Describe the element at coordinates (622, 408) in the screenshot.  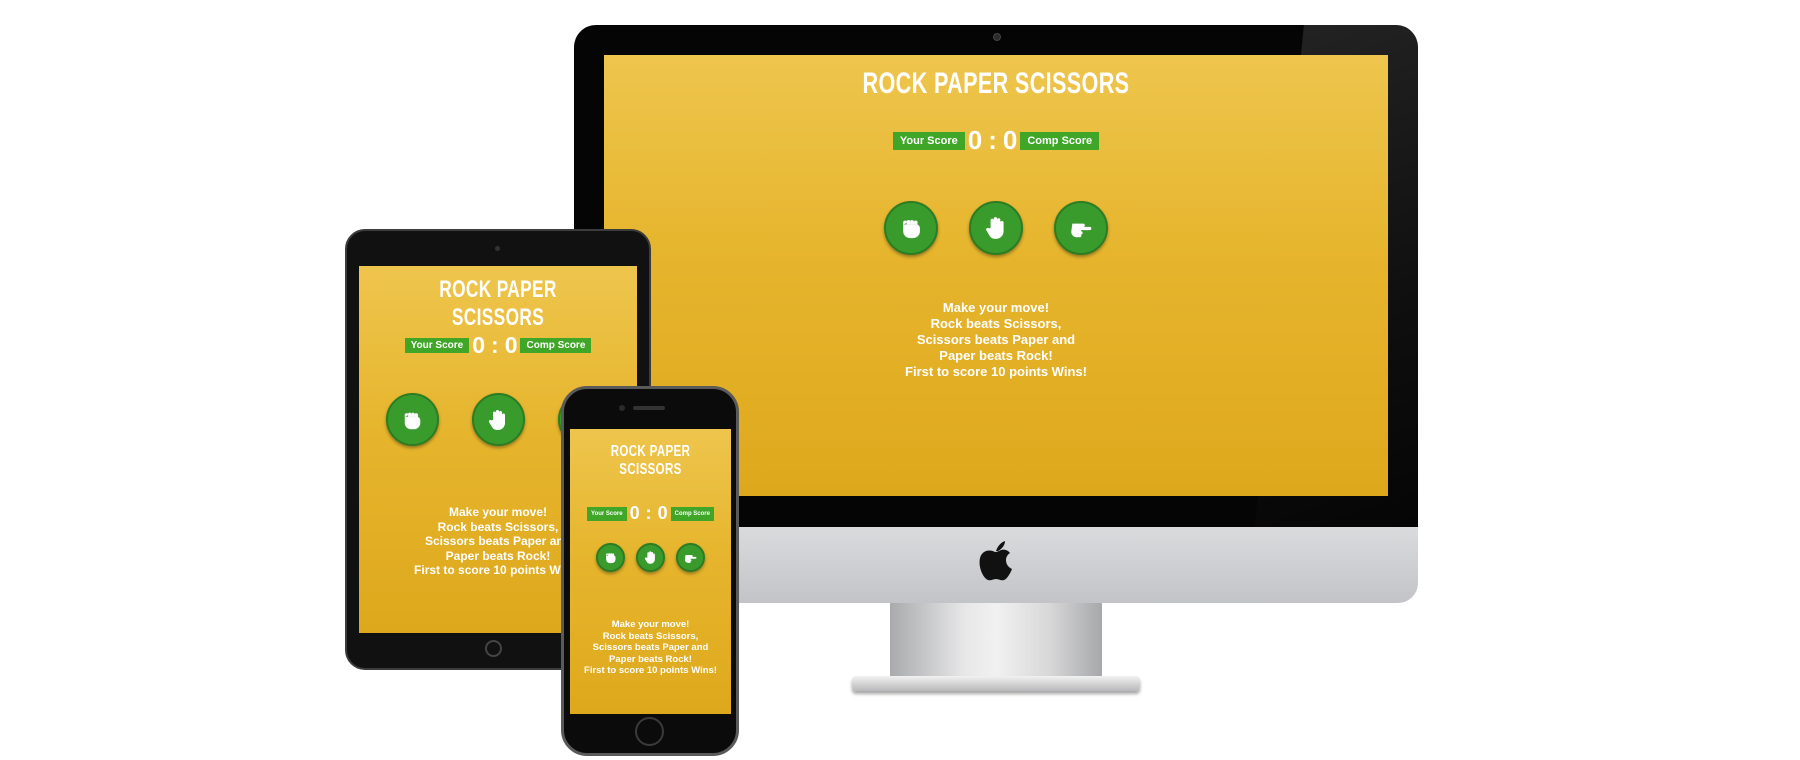
I see `iphone-camera` at that location.